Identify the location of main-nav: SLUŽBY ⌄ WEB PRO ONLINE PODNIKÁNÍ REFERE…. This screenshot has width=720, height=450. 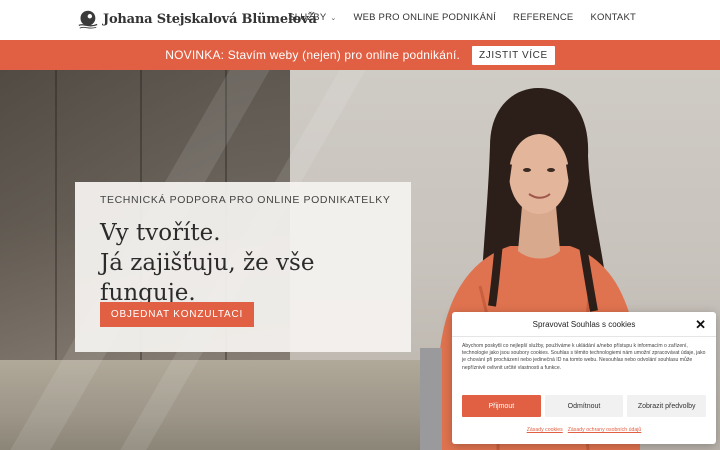
(462, 17).